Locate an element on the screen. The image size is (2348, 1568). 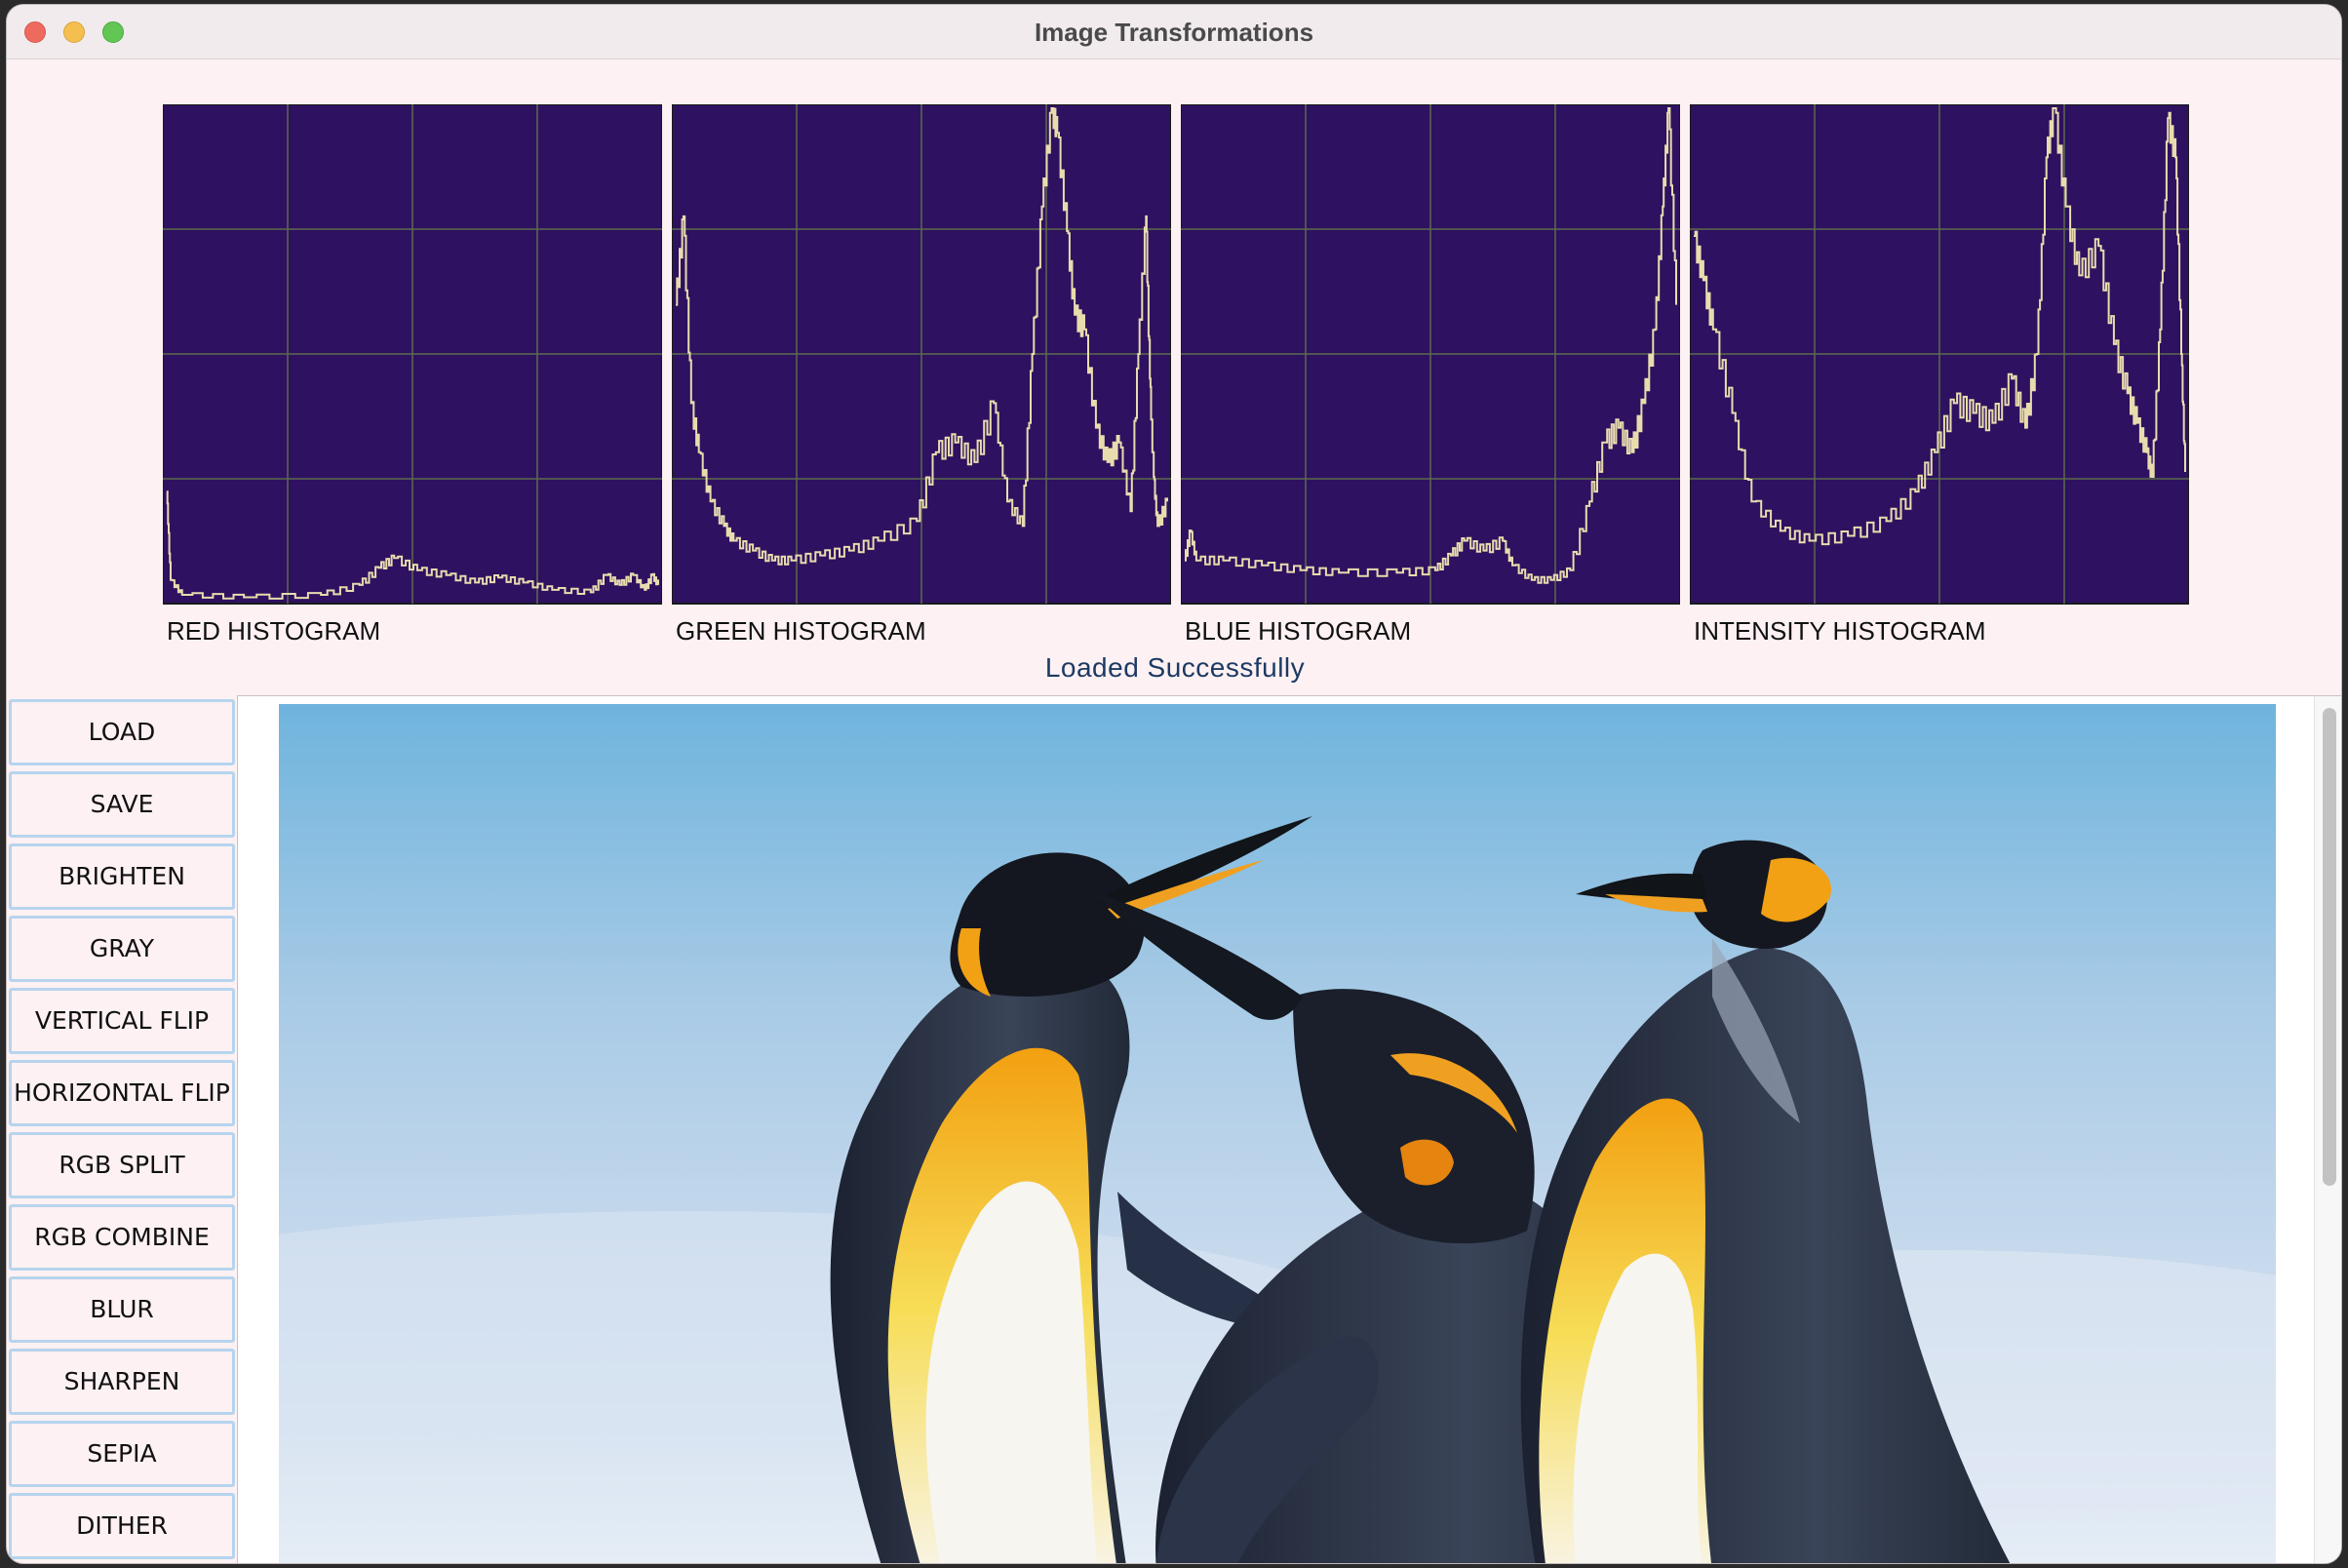
intensity-histogram-panel: INTENSITY HISTOGRAM is located at coordinates (1939, 375).